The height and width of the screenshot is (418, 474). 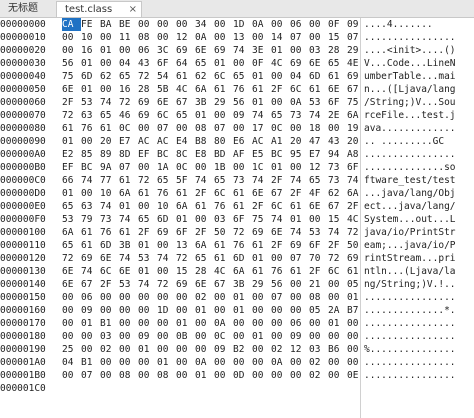 What do you see at coordinates (90, 219) in the screenshot?
I see `hex-byte: 79` at bounding box center [90, 219].